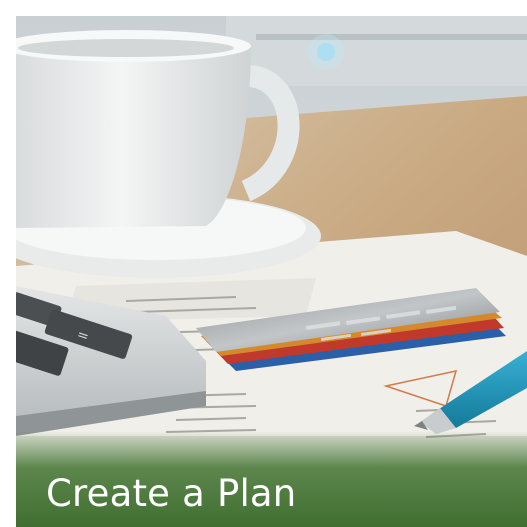  Describe the element at coordinates (171, 493) in the screenshot. I see `tile-title: Create a Plan` at that location.